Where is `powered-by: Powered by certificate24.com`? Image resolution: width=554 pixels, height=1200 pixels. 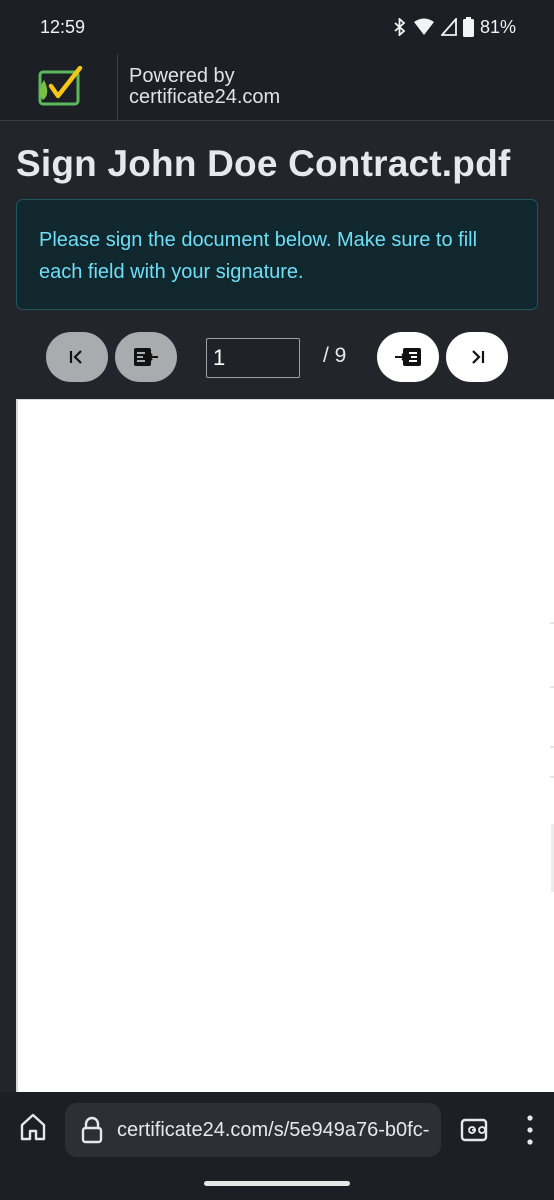
powered-by: Powered by certificate24.com is located at coordinates (199, 87).